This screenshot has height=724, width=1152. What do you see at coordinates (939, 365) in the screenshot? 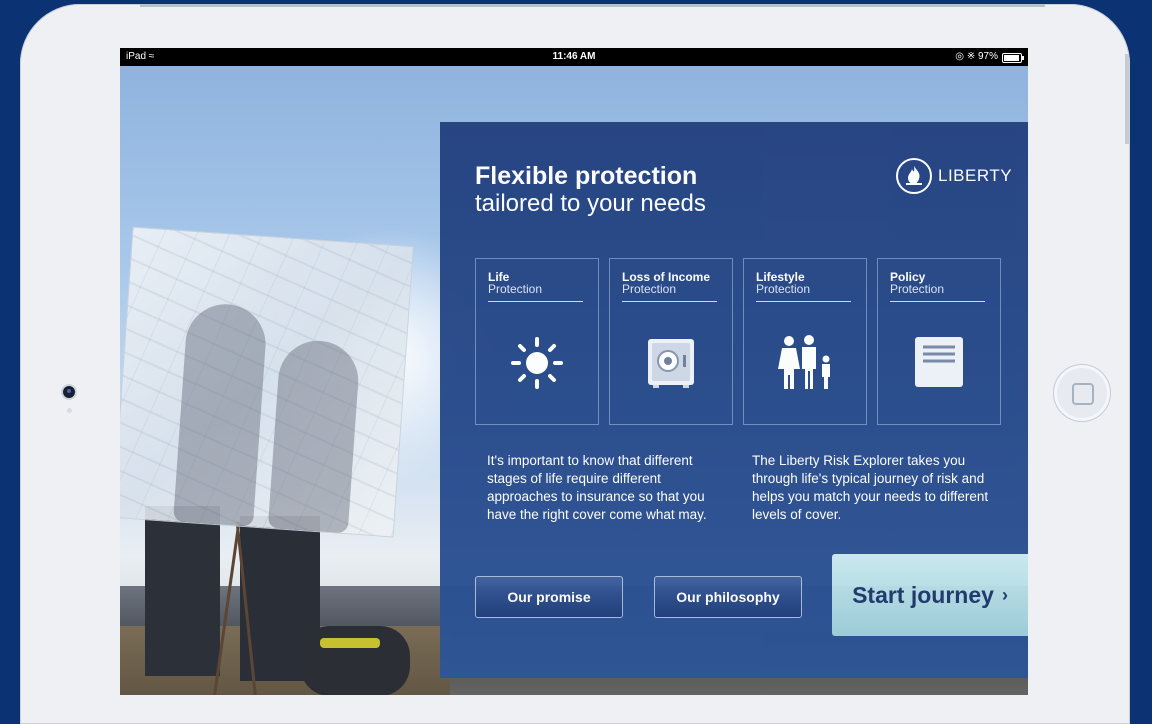
I see `document-icon` at bounding box center [939, 365].